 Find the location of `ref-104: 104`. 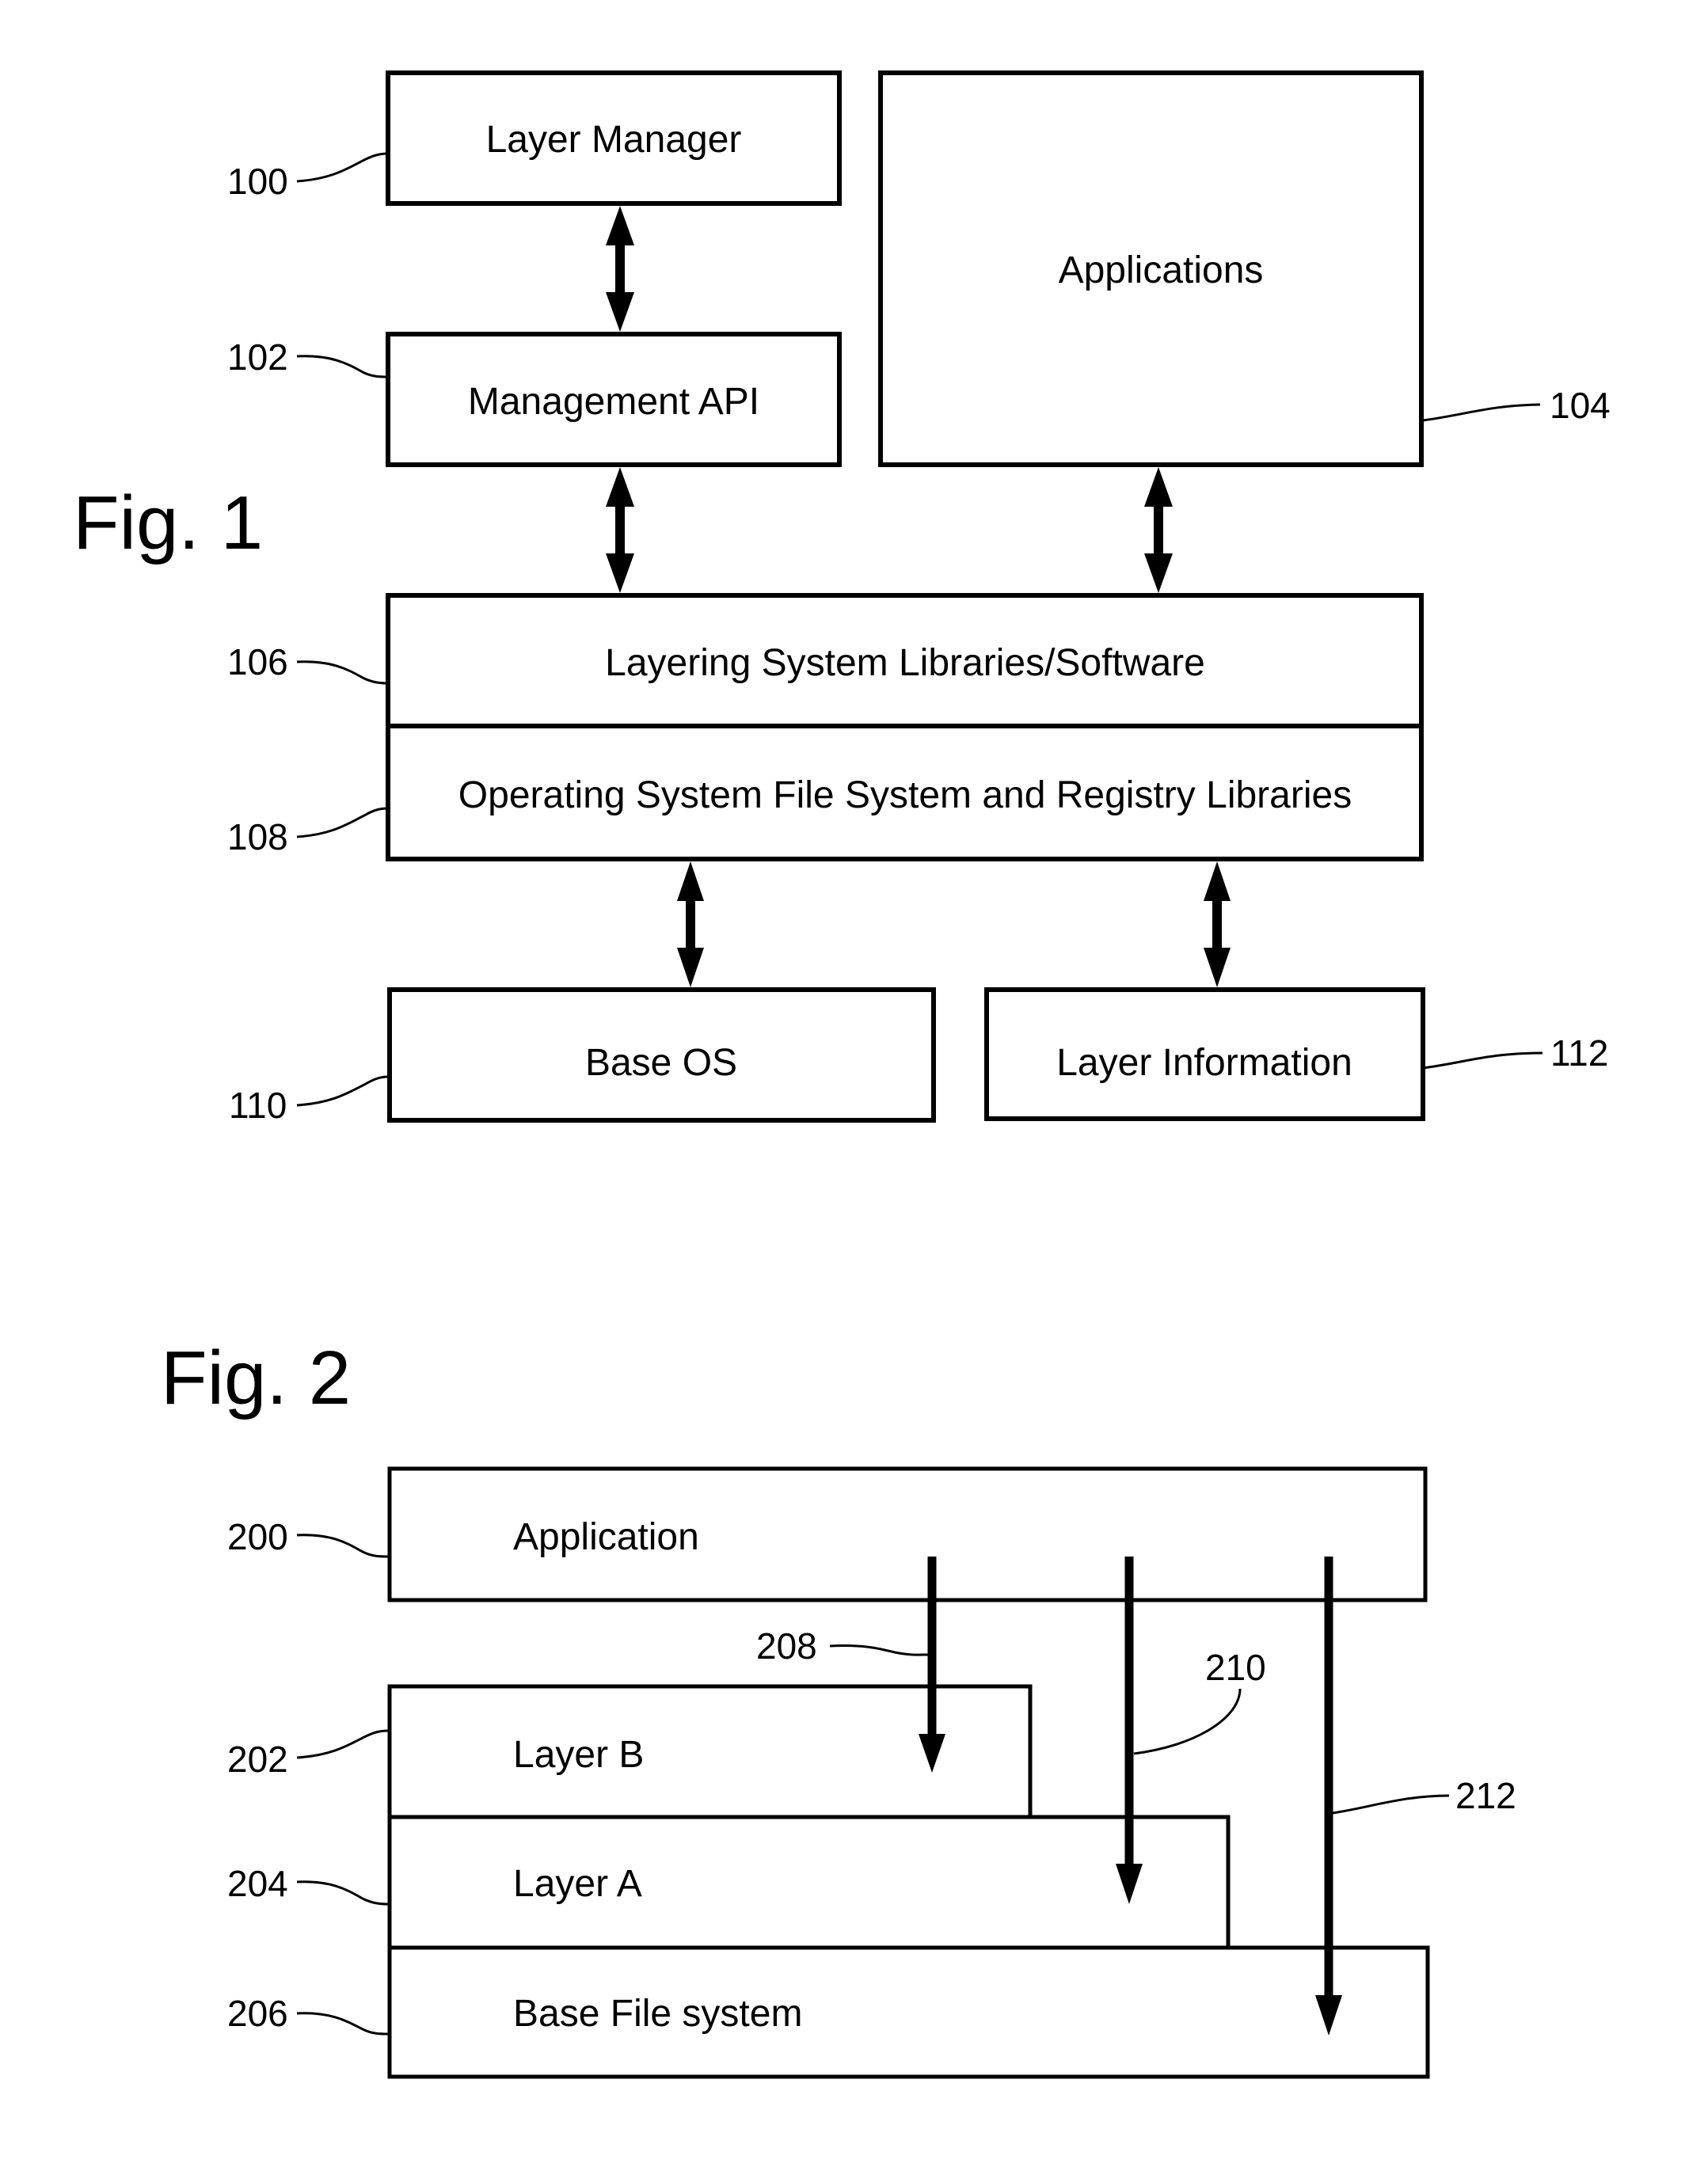

ref-104: 104 is located at coordinates (1580, 405).